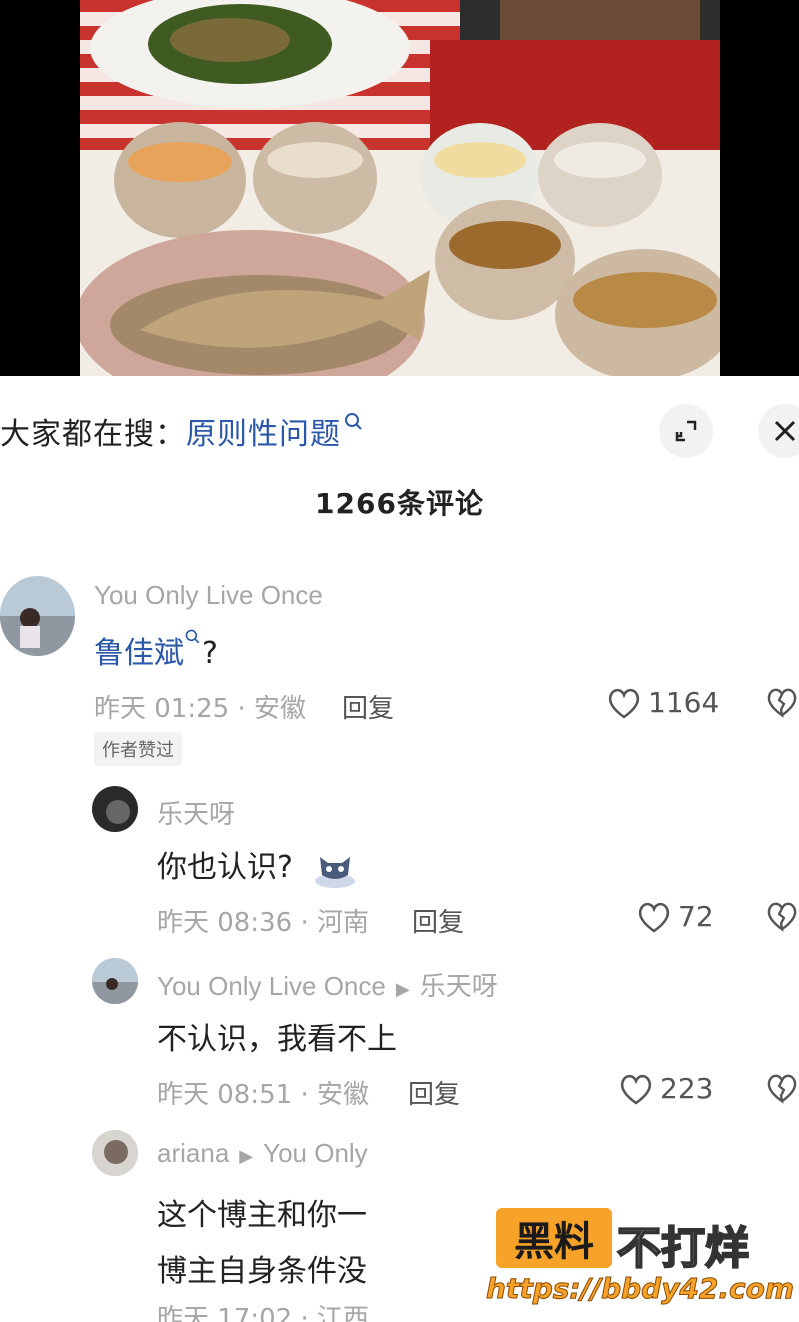 The height and width of the screenshot is (1322, 799). Describe the element at coordinates (399, 503) in the screenshot. I see `comment-count-title: 1266条评论` at that location.